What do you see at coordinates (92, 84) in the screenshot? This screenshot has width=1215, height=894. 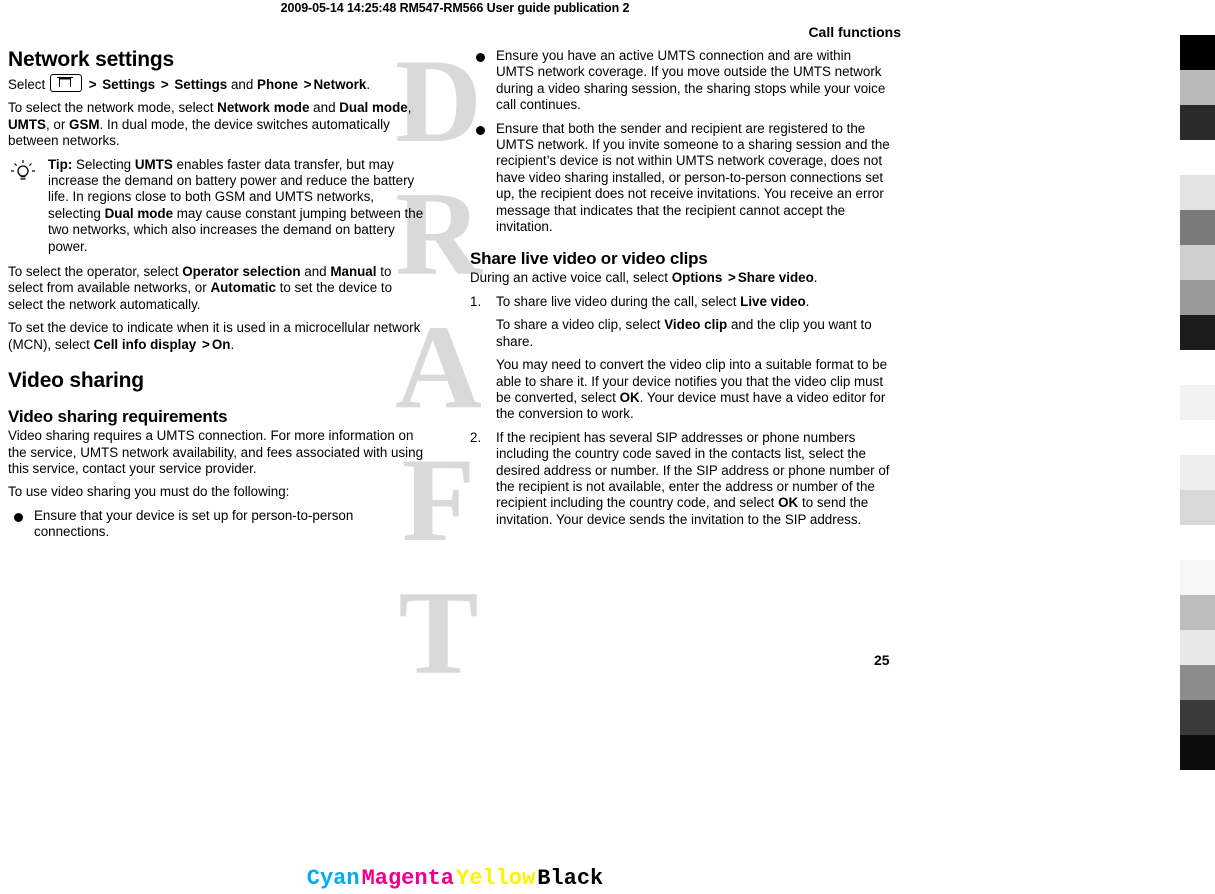 I see `gt-1: >` at bounding box center [92, 84].